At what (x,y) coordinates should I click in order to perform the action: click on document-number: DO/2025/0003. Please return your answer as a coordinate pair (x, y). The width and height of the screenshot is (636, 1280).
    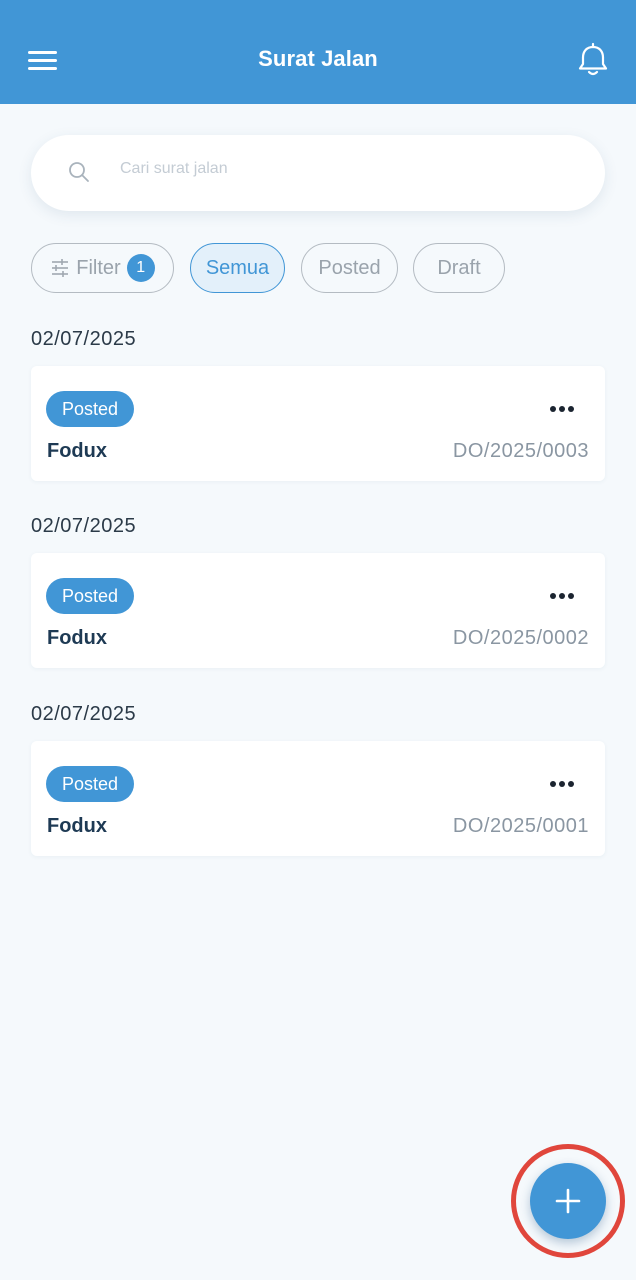
    Looking at the image, I should click on (520, 451).